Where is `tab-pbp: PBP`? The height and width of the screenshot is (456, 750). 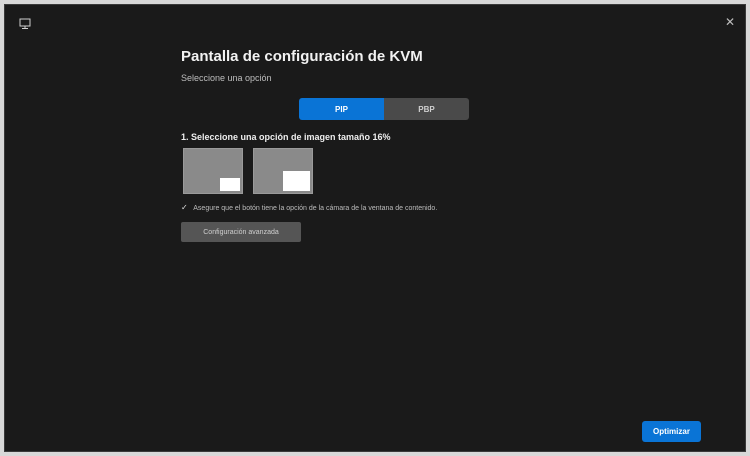 tab-pbp: PBP is located at coordinates (426, 109).